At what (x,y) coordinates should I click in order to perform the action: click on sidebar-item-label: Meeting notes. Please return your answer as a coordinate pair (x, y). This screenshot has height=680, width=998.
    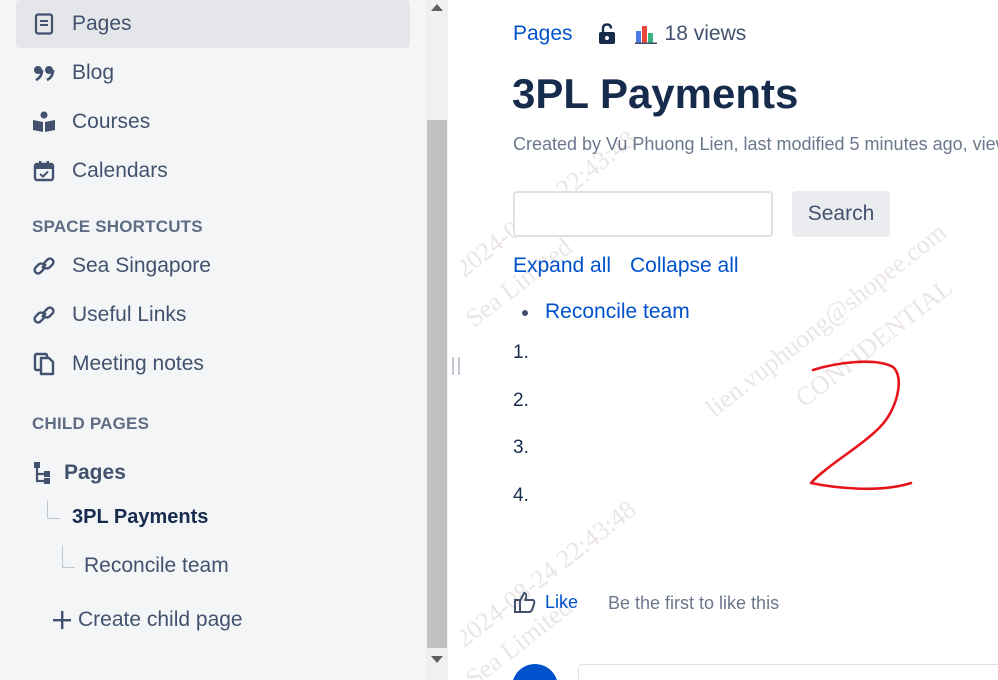
    Looking at the image, I should click on (138, 363).